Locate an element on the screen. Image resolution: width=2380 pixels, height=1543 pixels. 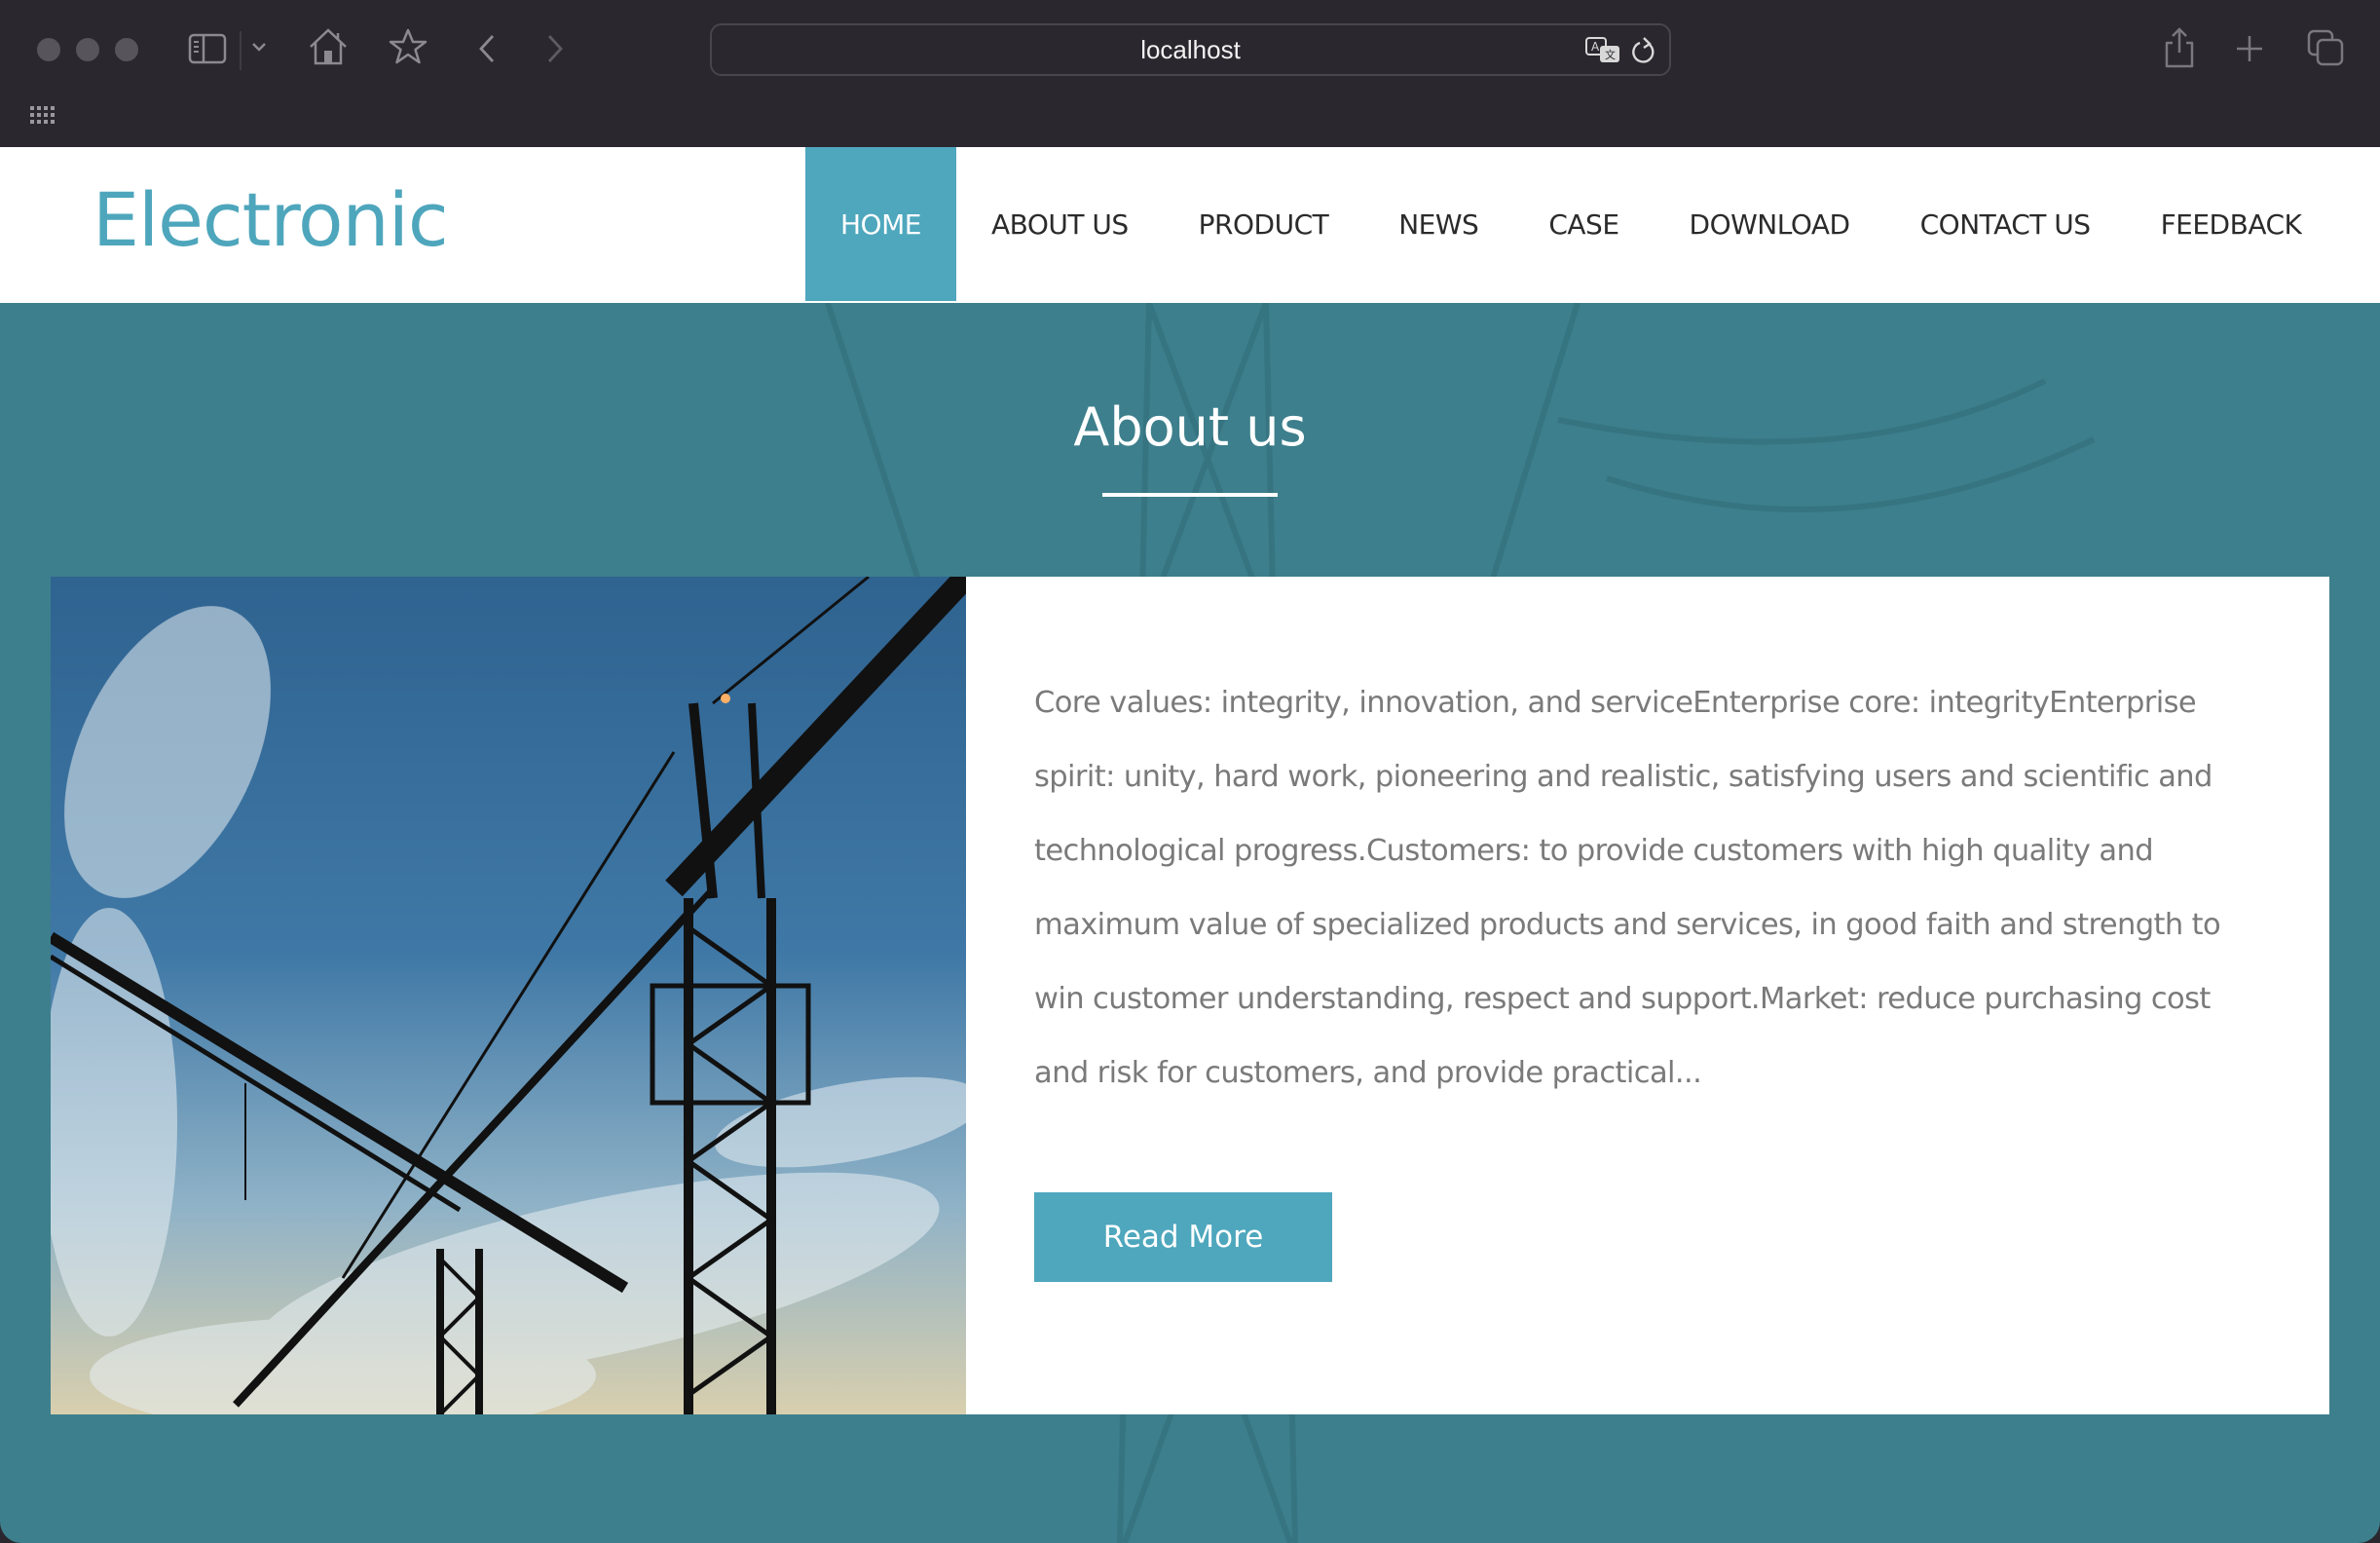
nav-item-download: DOWNLOAD is located at coordinates (1770, 224).